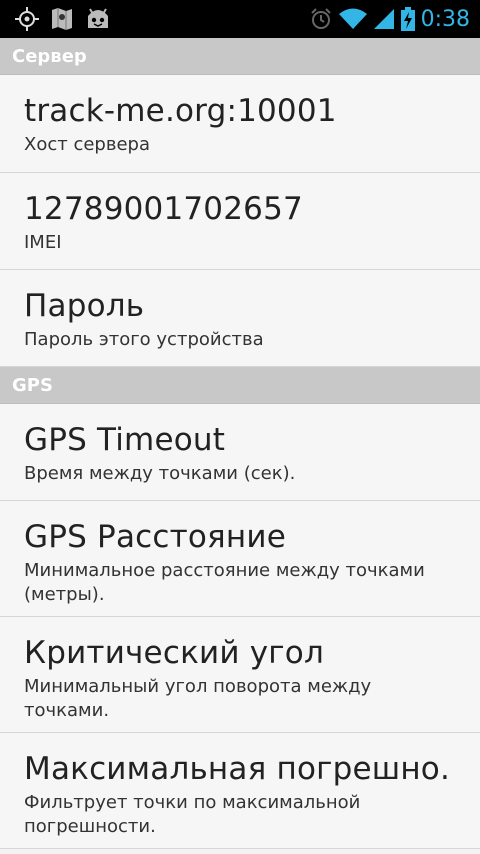 This screenshot has width=480, height=854. Describe the element at coordinates (62, 19) in the screenshot. I see `maps-icon` at that location.